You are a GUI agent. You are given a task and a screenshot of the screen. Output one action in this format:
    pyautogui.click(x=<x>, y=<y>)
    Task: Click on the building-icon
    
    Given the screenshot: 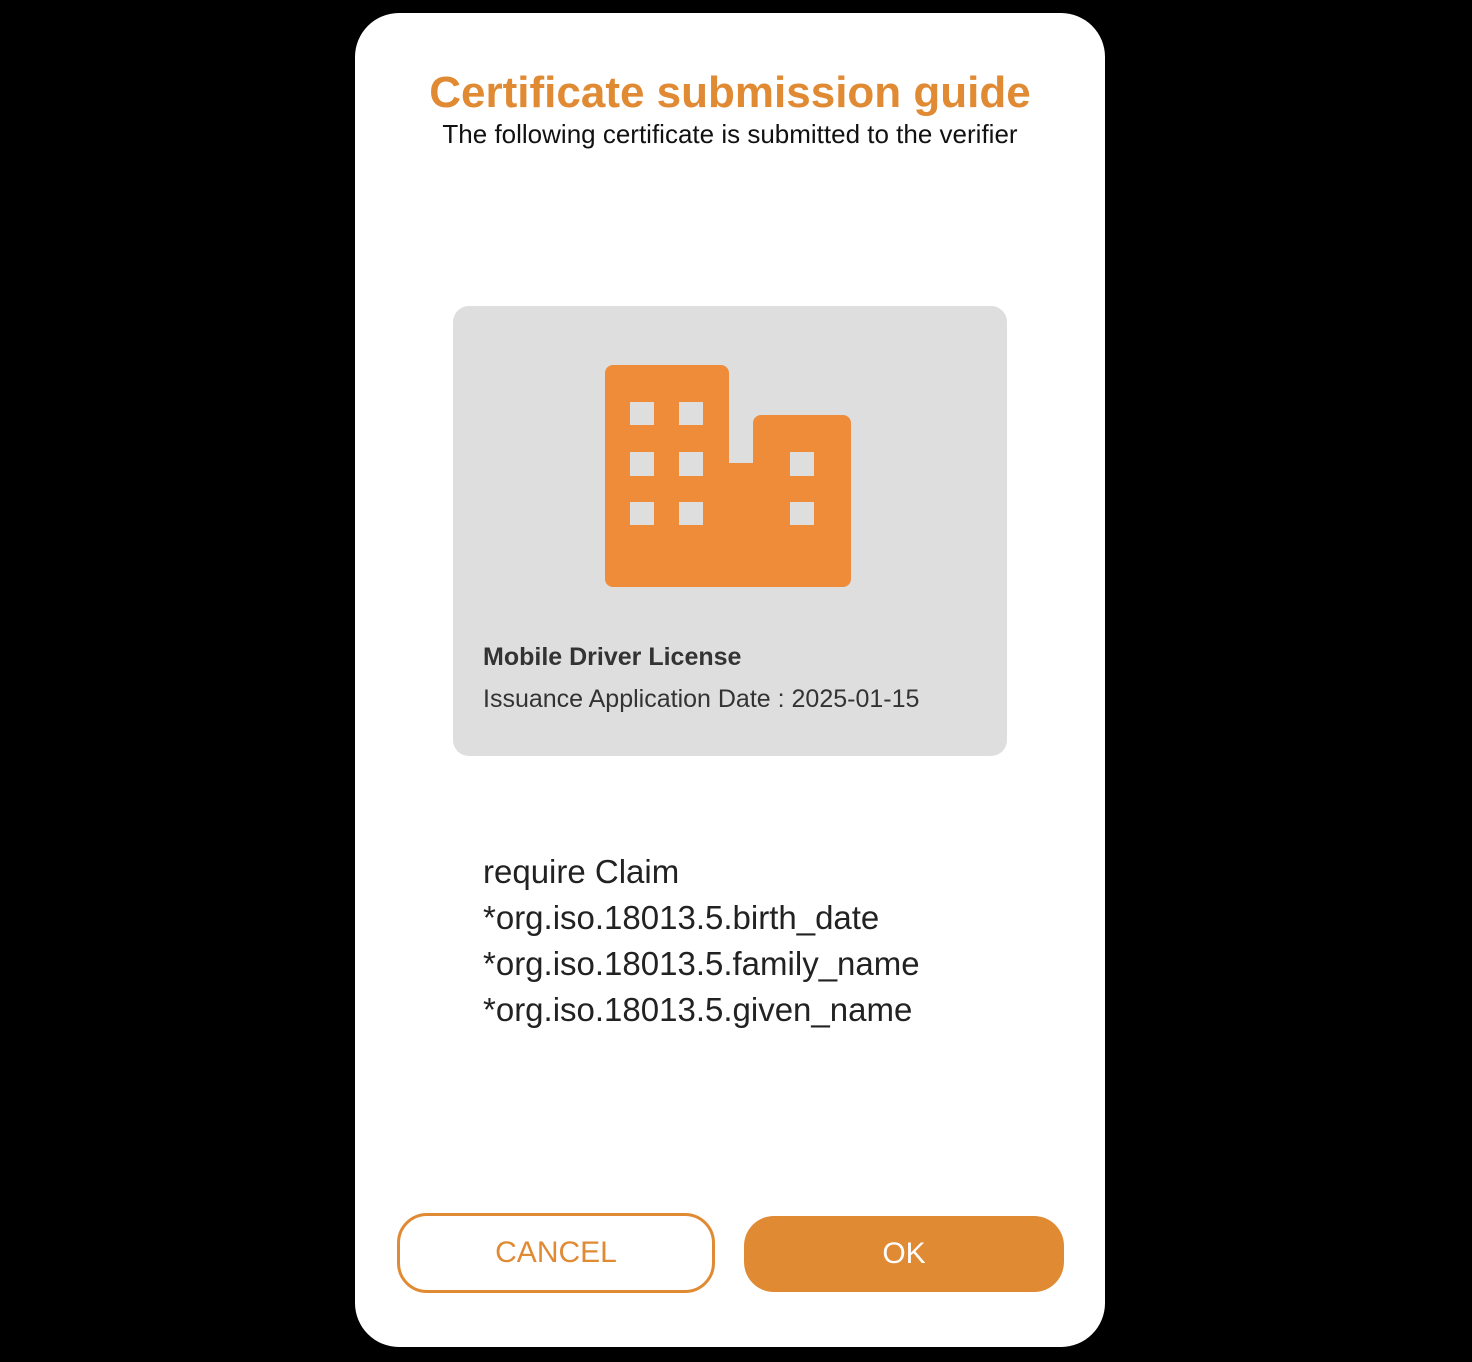 What is the action you would take?
    pyautogui.click(x=728, y=476)
    